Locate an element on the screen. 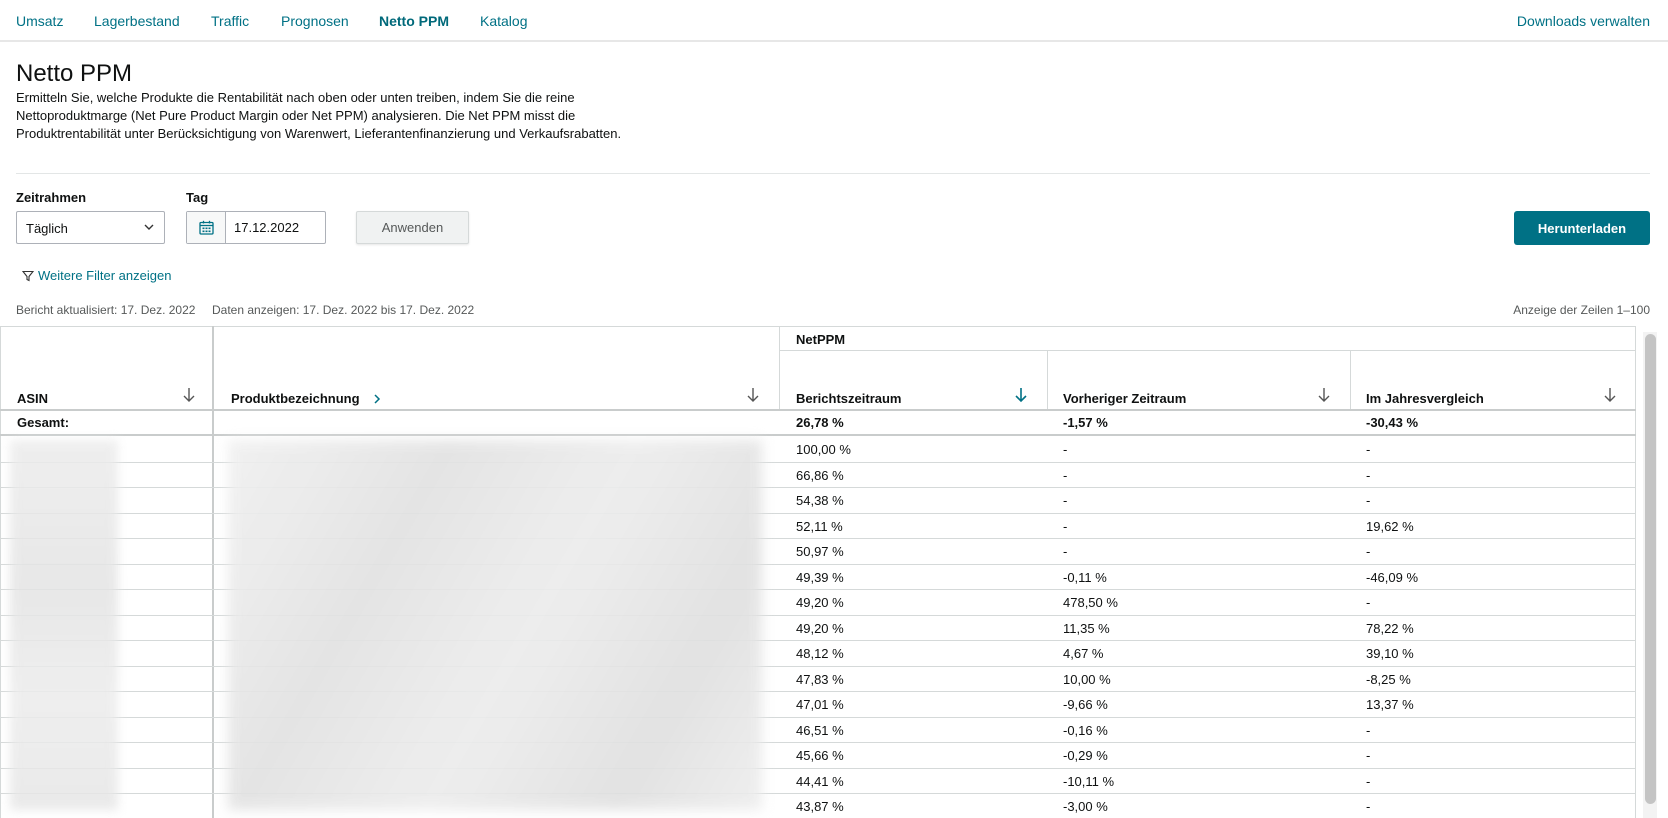 This screenshot has width=1668, height=818. downloads-link: Downloads verwalten is located at coordinates (1583, 21).